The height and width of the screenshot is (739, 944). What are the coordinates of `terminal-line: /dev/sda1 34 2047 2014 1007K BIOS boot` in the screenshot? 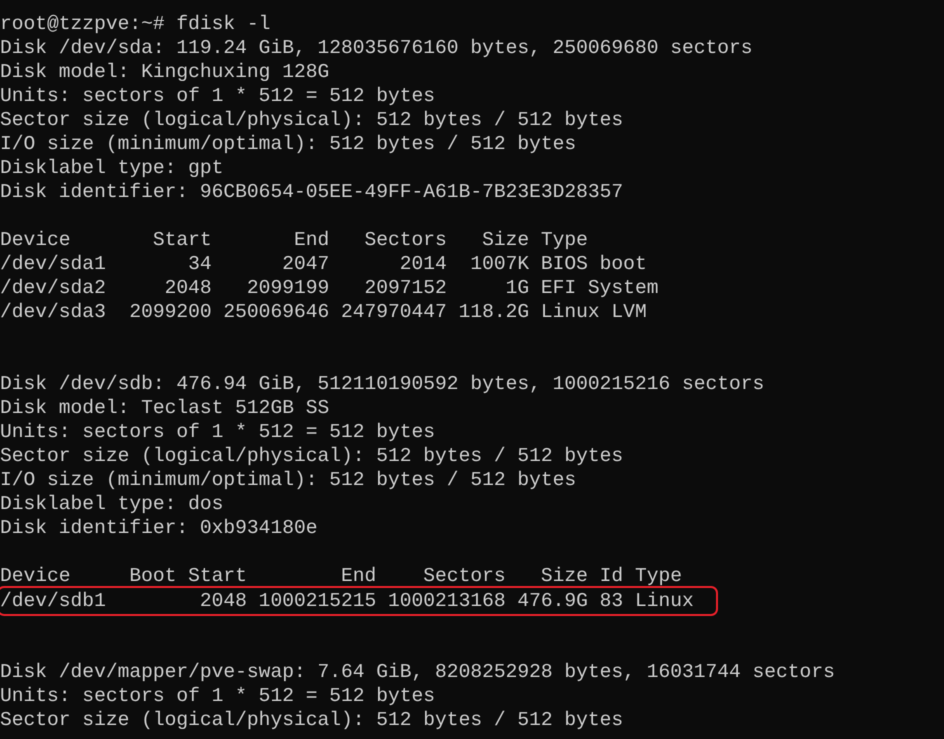 It's located at (323, 264).